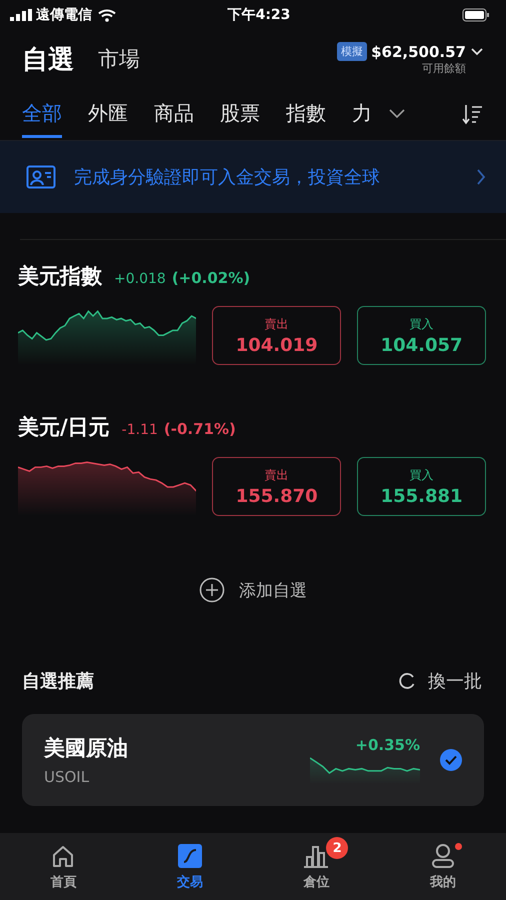  I want to click on signal-icon, so click(21, 15).